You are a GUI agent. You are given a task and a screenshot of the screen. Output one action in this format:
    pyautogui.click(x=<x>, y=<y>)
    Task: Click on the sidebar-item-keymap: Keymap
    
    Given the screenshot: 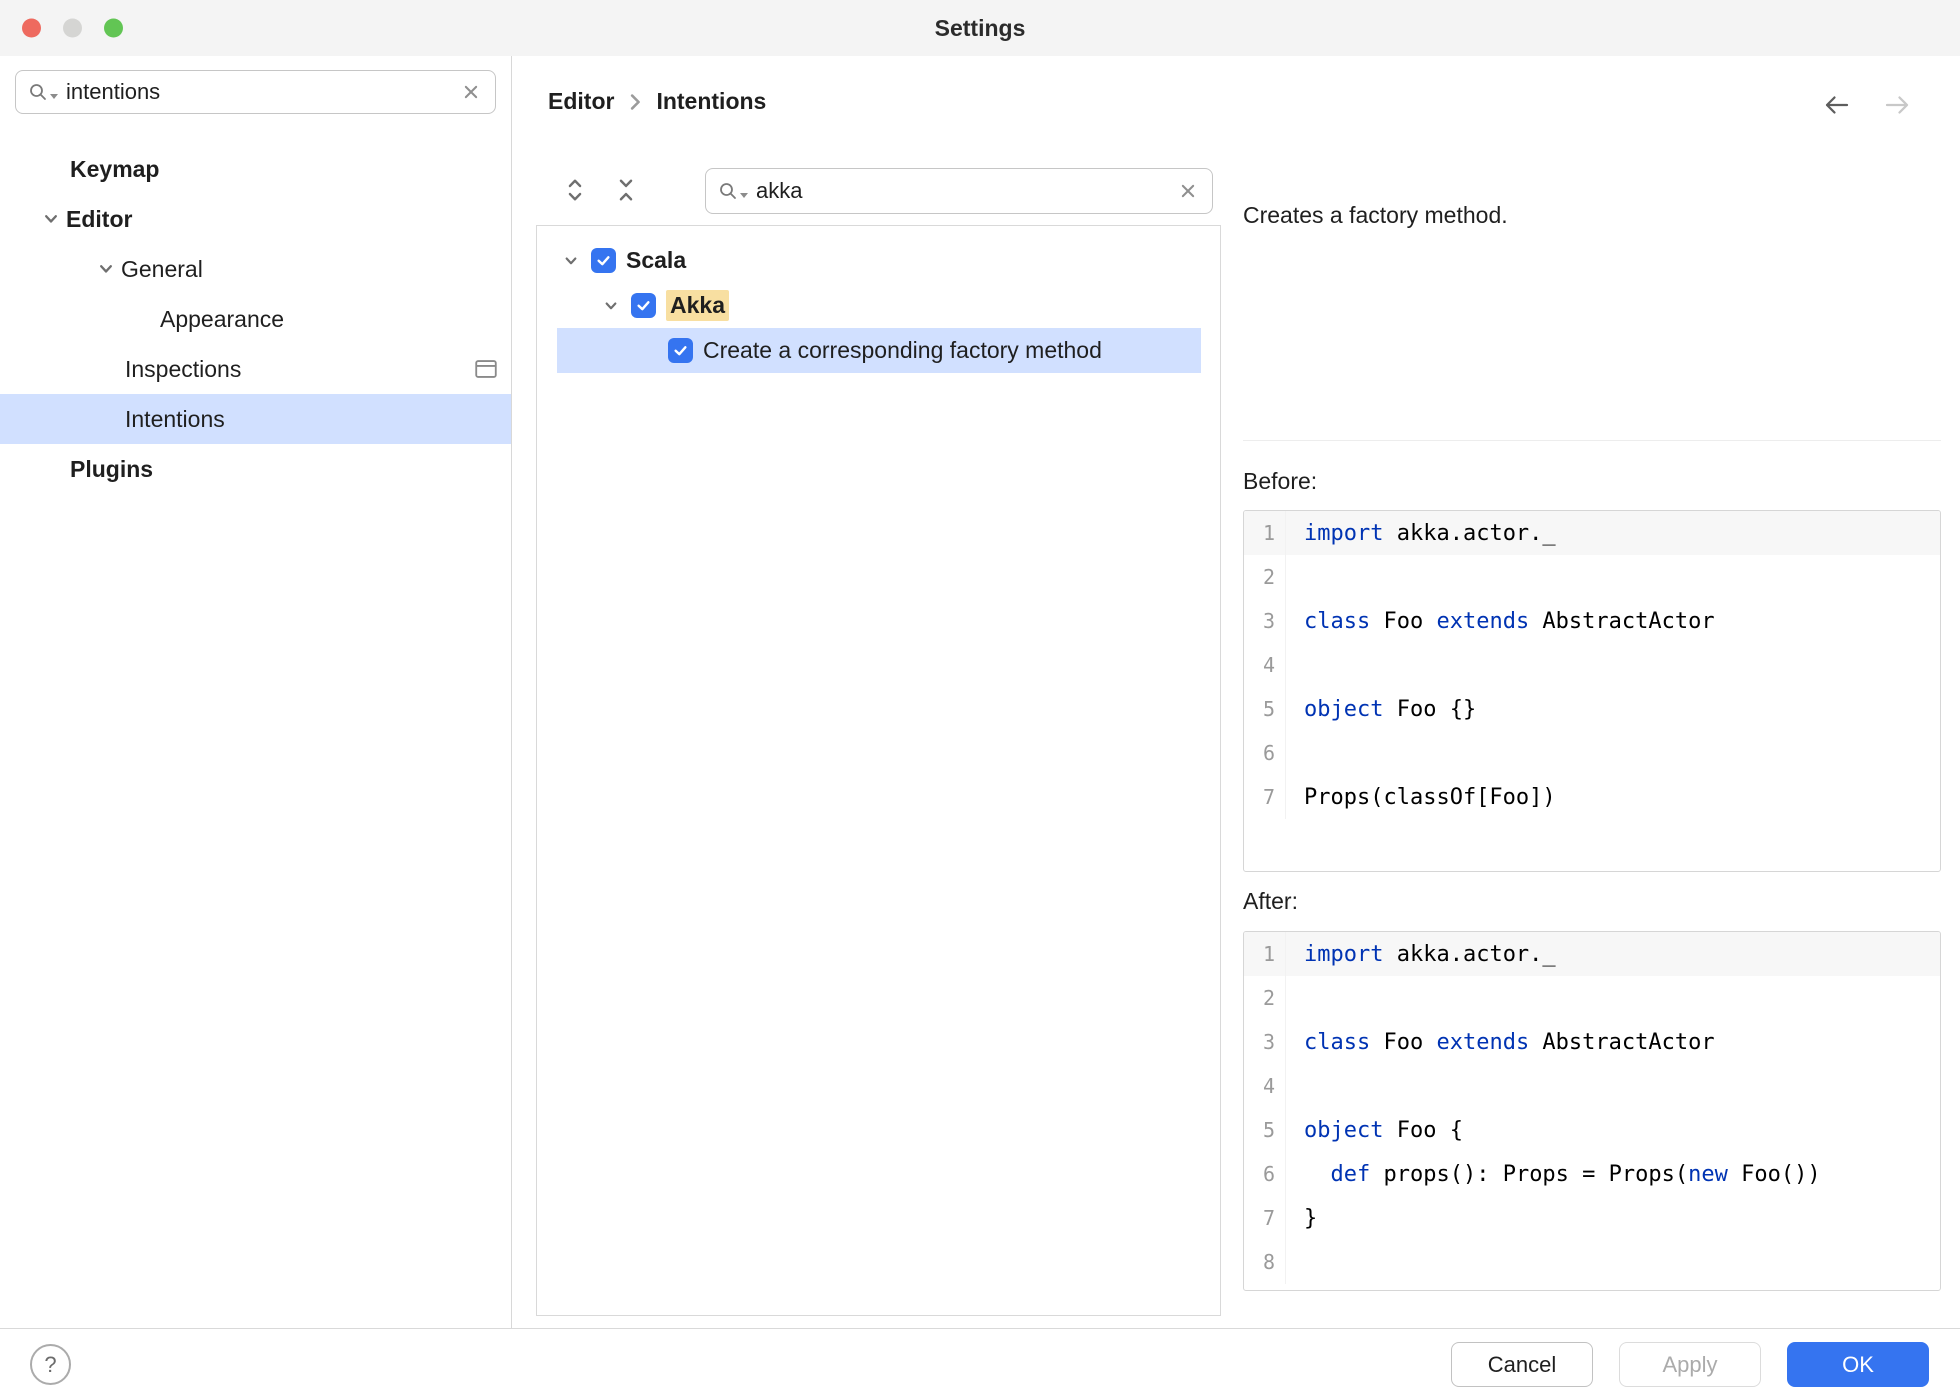 What is the action you would take?
    pyautogui.click(x=255, y=169)
    